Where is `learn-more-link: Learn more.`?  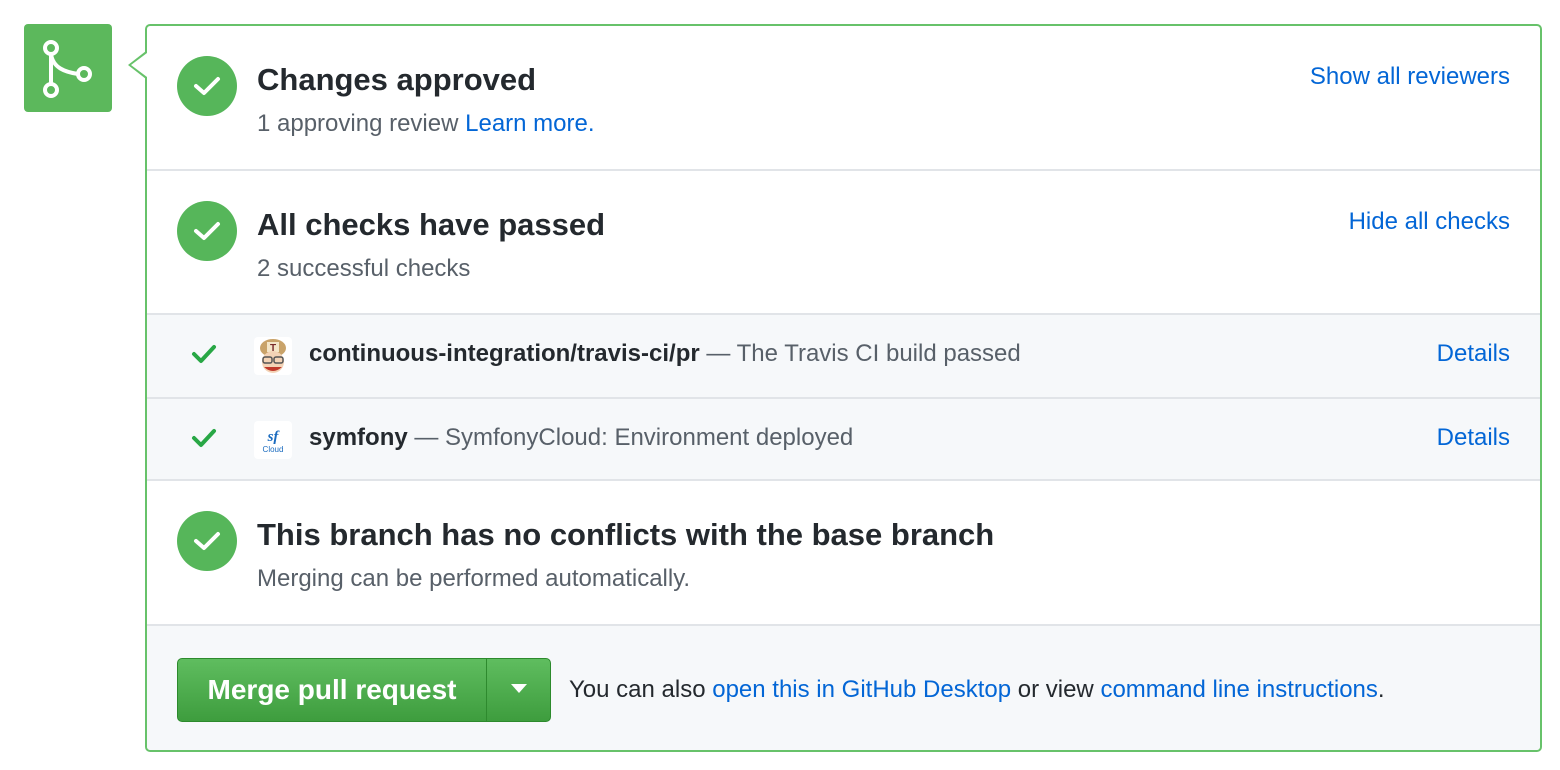 learn-more-link: Learn more. is located at coordinates (529, 123).